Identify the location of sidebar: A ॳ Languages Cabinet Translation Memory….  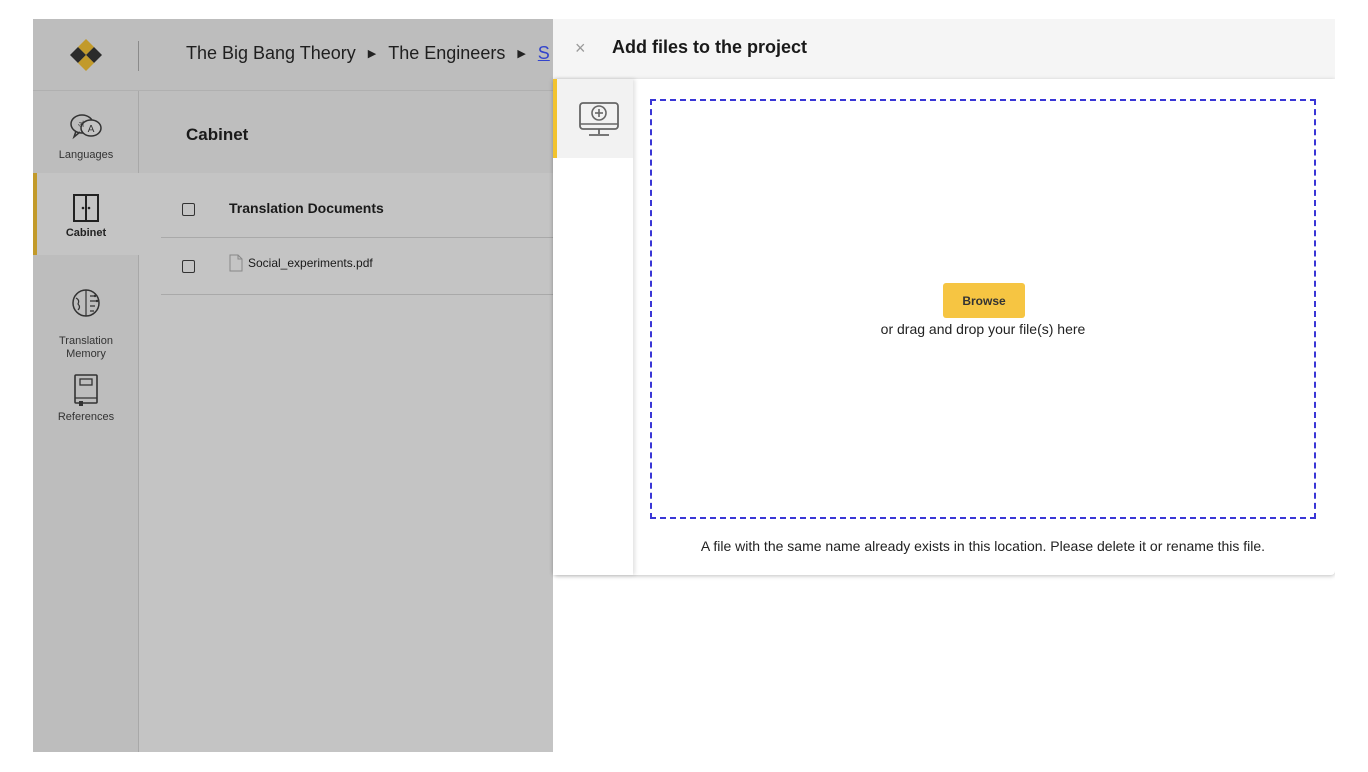
(86, 421).